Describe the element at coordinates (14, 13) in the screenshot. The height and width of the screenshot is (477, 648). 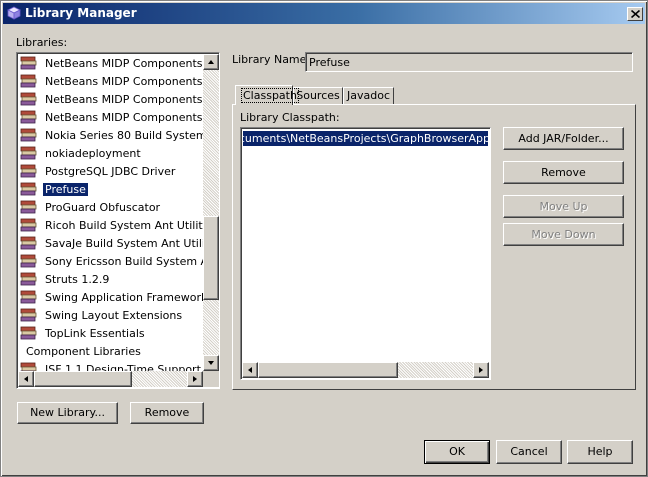
I see `netbeans-cube-icon` at that location.